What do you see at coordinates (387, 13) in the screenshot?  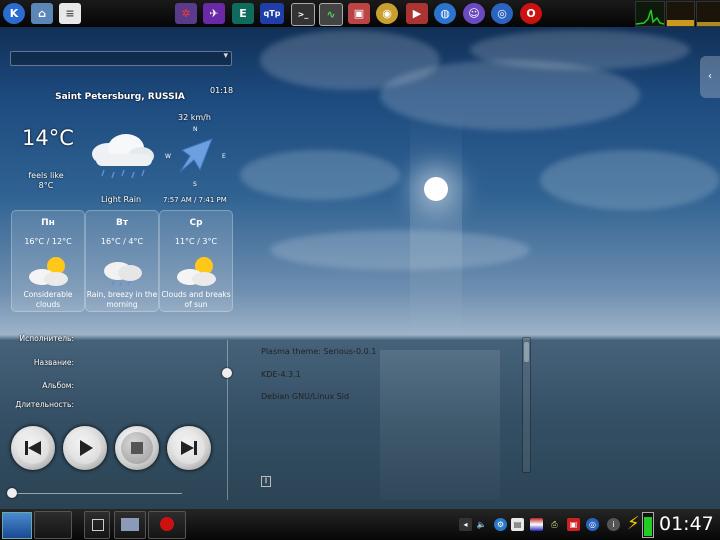 I see `cd-burner-icon: ◉` at bounding box center [387, 13].